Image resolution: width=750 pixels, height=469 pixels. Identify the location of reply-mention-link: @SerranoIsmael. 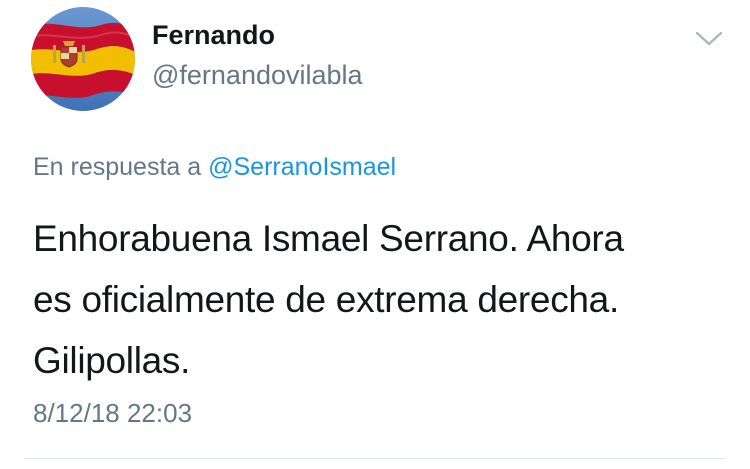
(302, 167).